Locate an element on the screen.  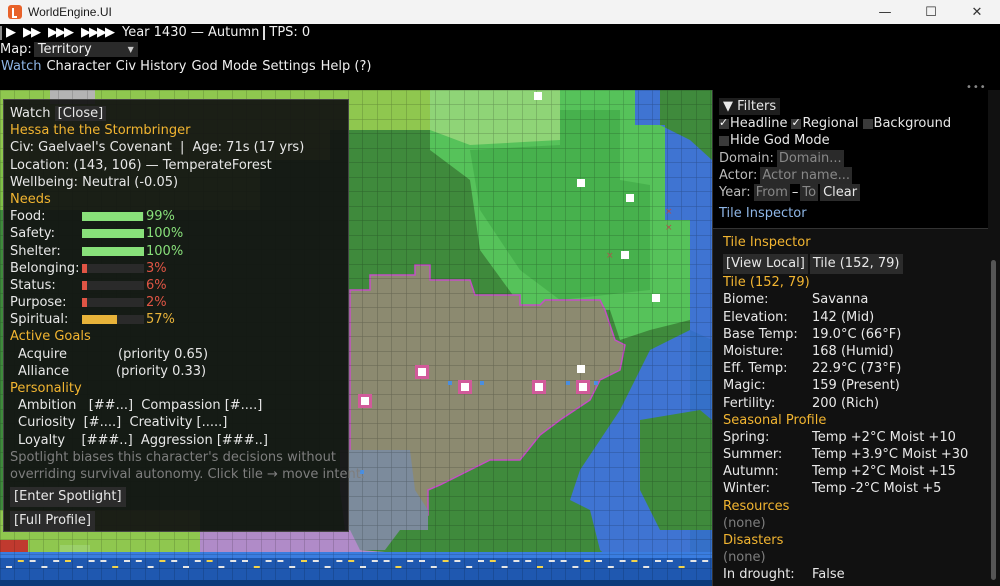
tile-prop-key: Elevation: is located at coordinates (755, 317).